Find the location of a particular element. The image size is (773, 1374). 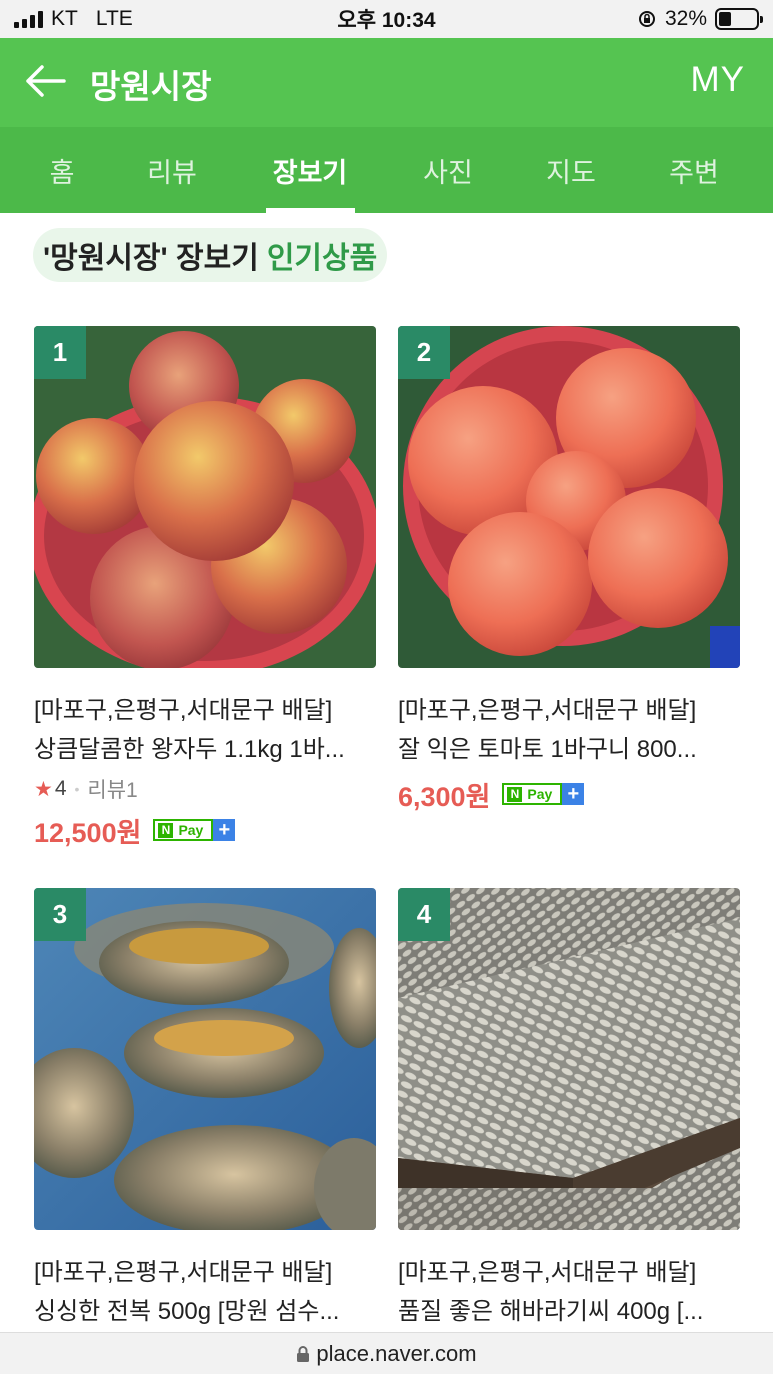

rating-value: 4 is located at coordinates (60, 788).